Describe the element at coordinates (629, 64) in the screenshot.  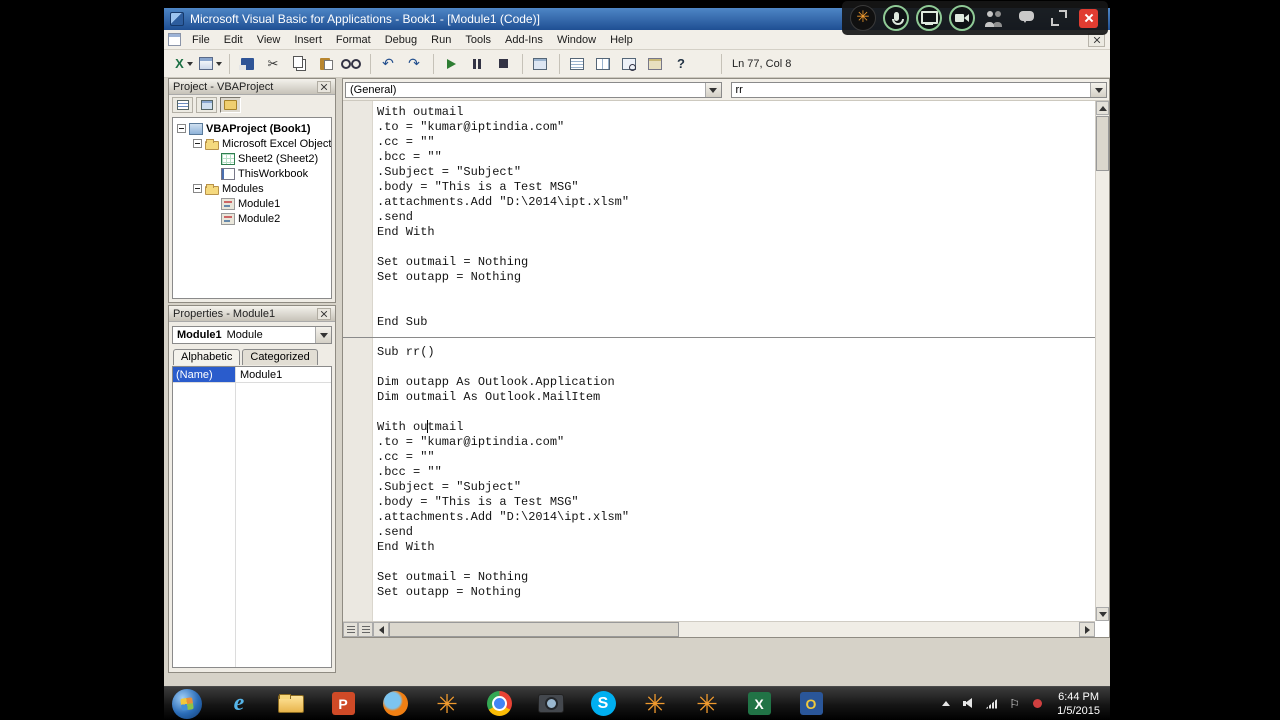
I see `object-browser-icon` at that location.